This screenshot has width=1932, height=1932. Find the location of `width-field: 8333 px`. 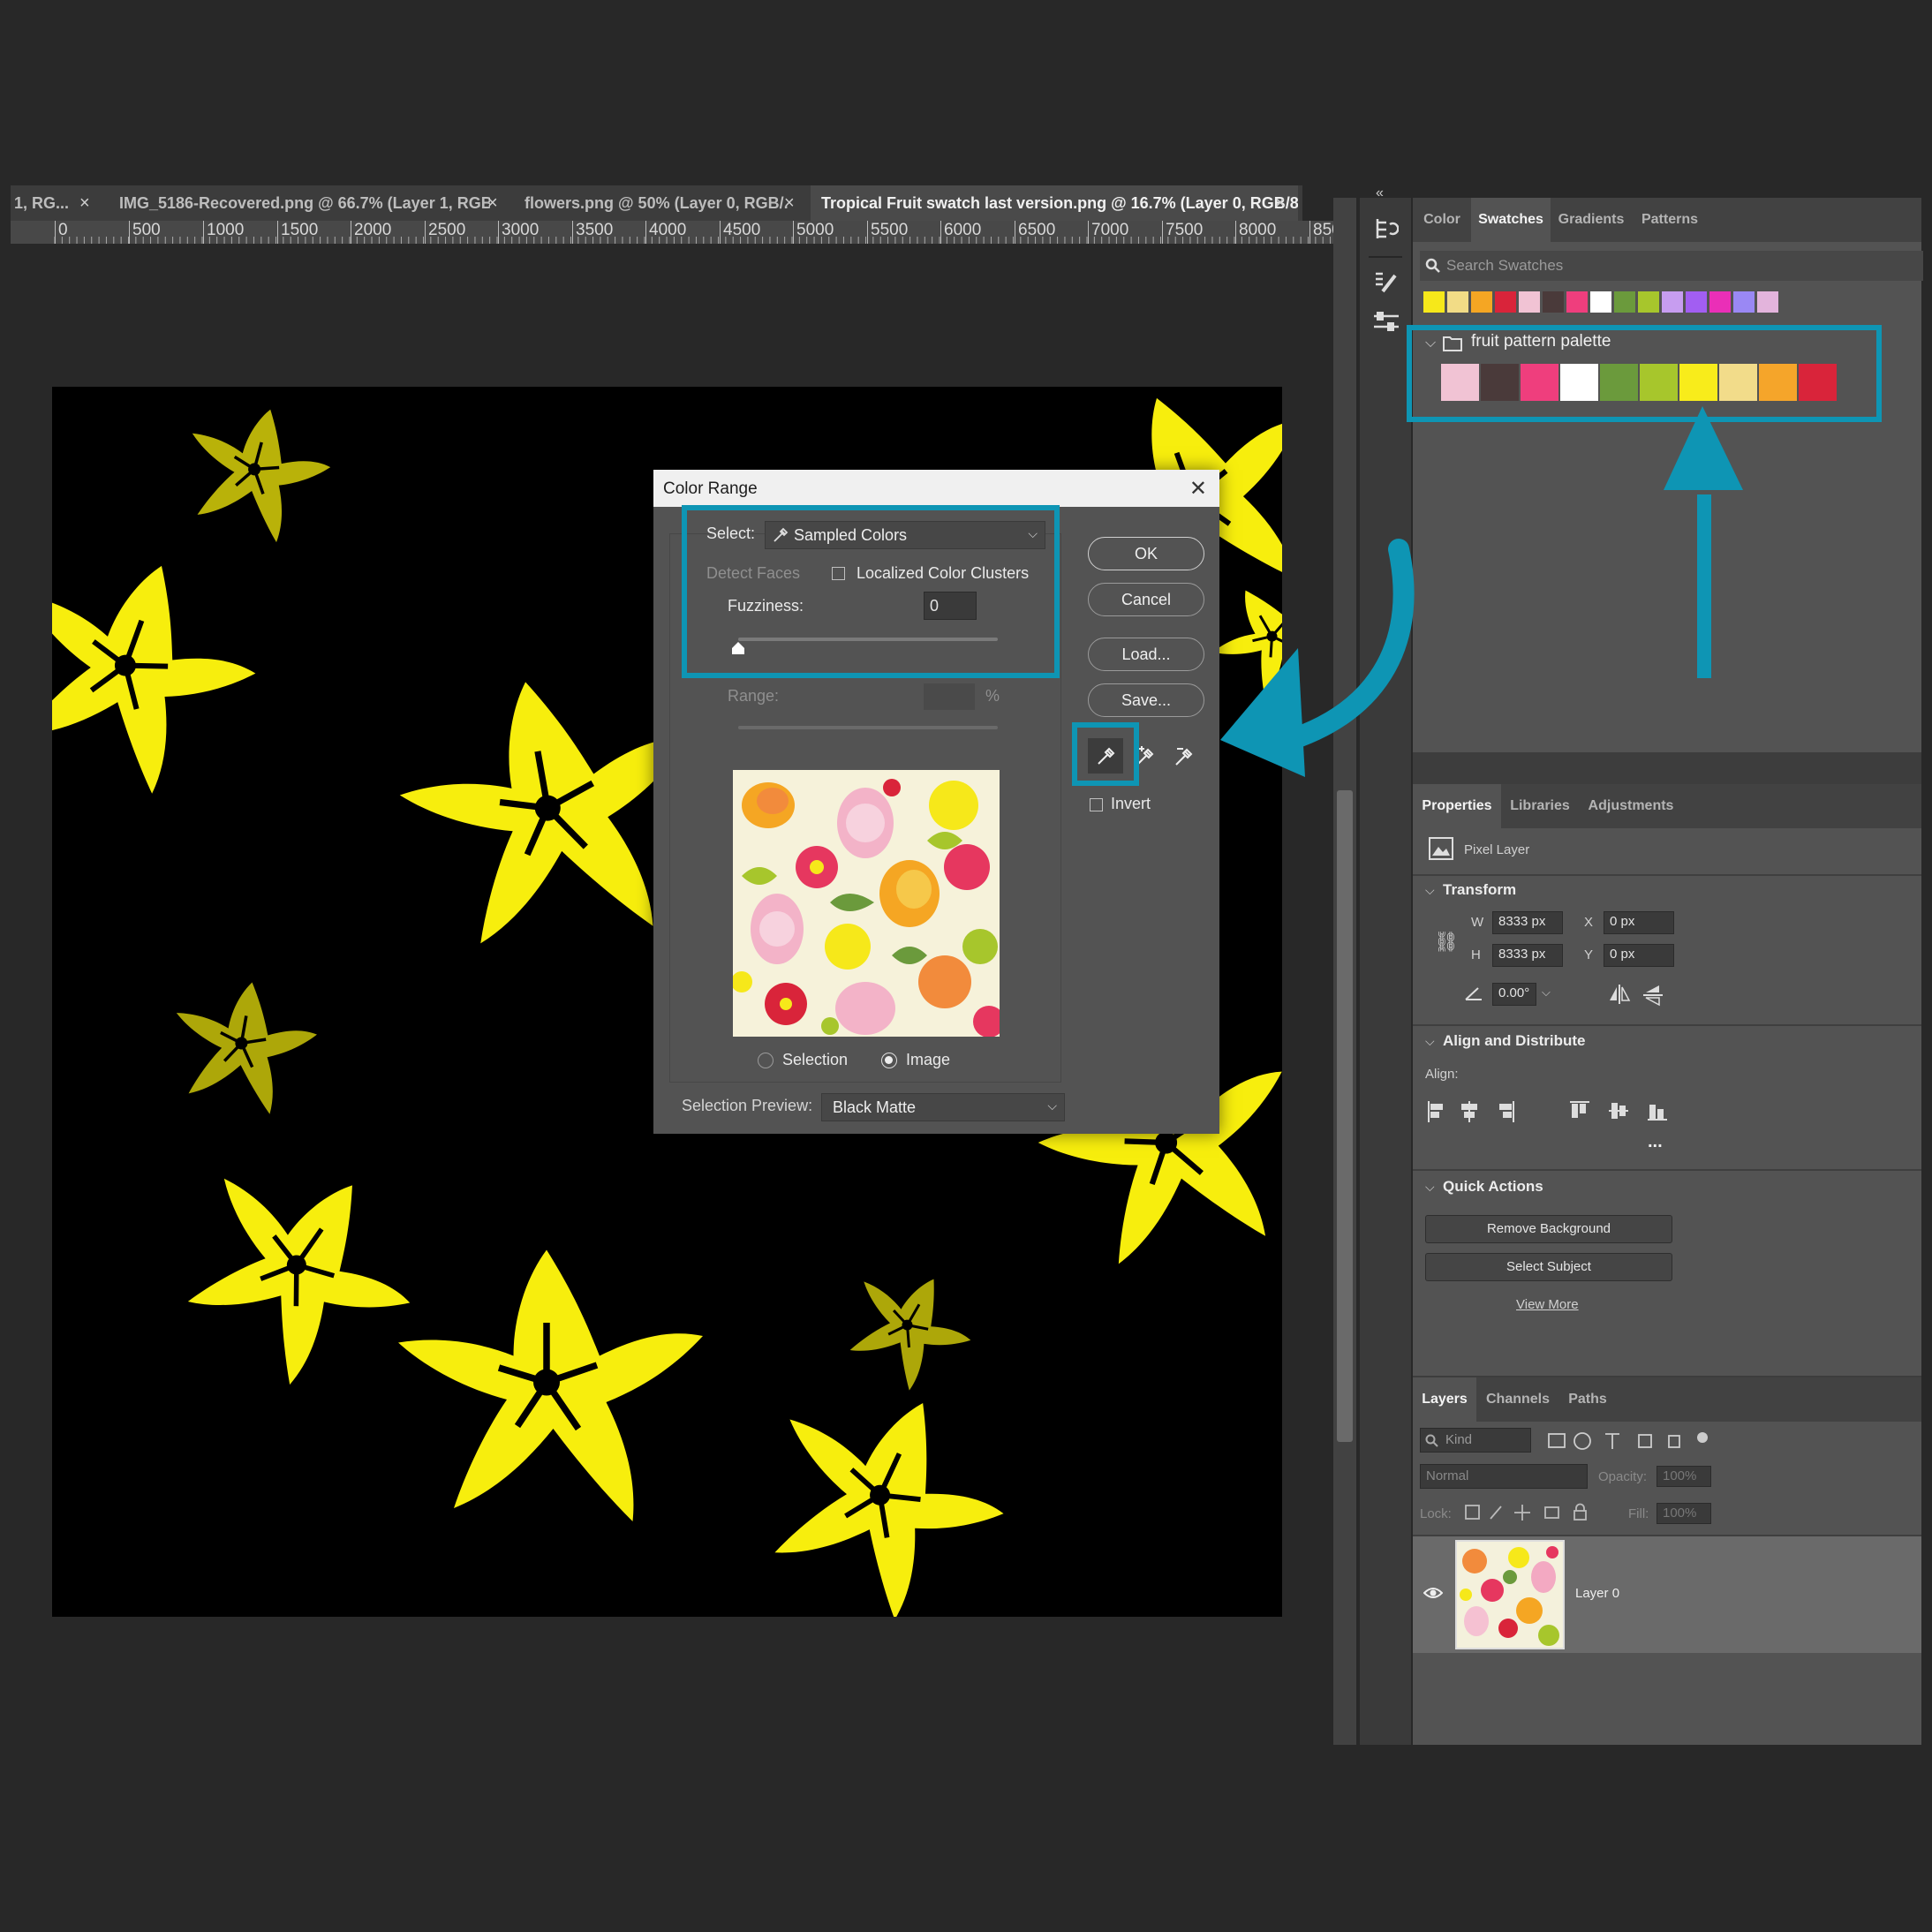

width-field: 8333 px is located at coordinates (1527, 923).